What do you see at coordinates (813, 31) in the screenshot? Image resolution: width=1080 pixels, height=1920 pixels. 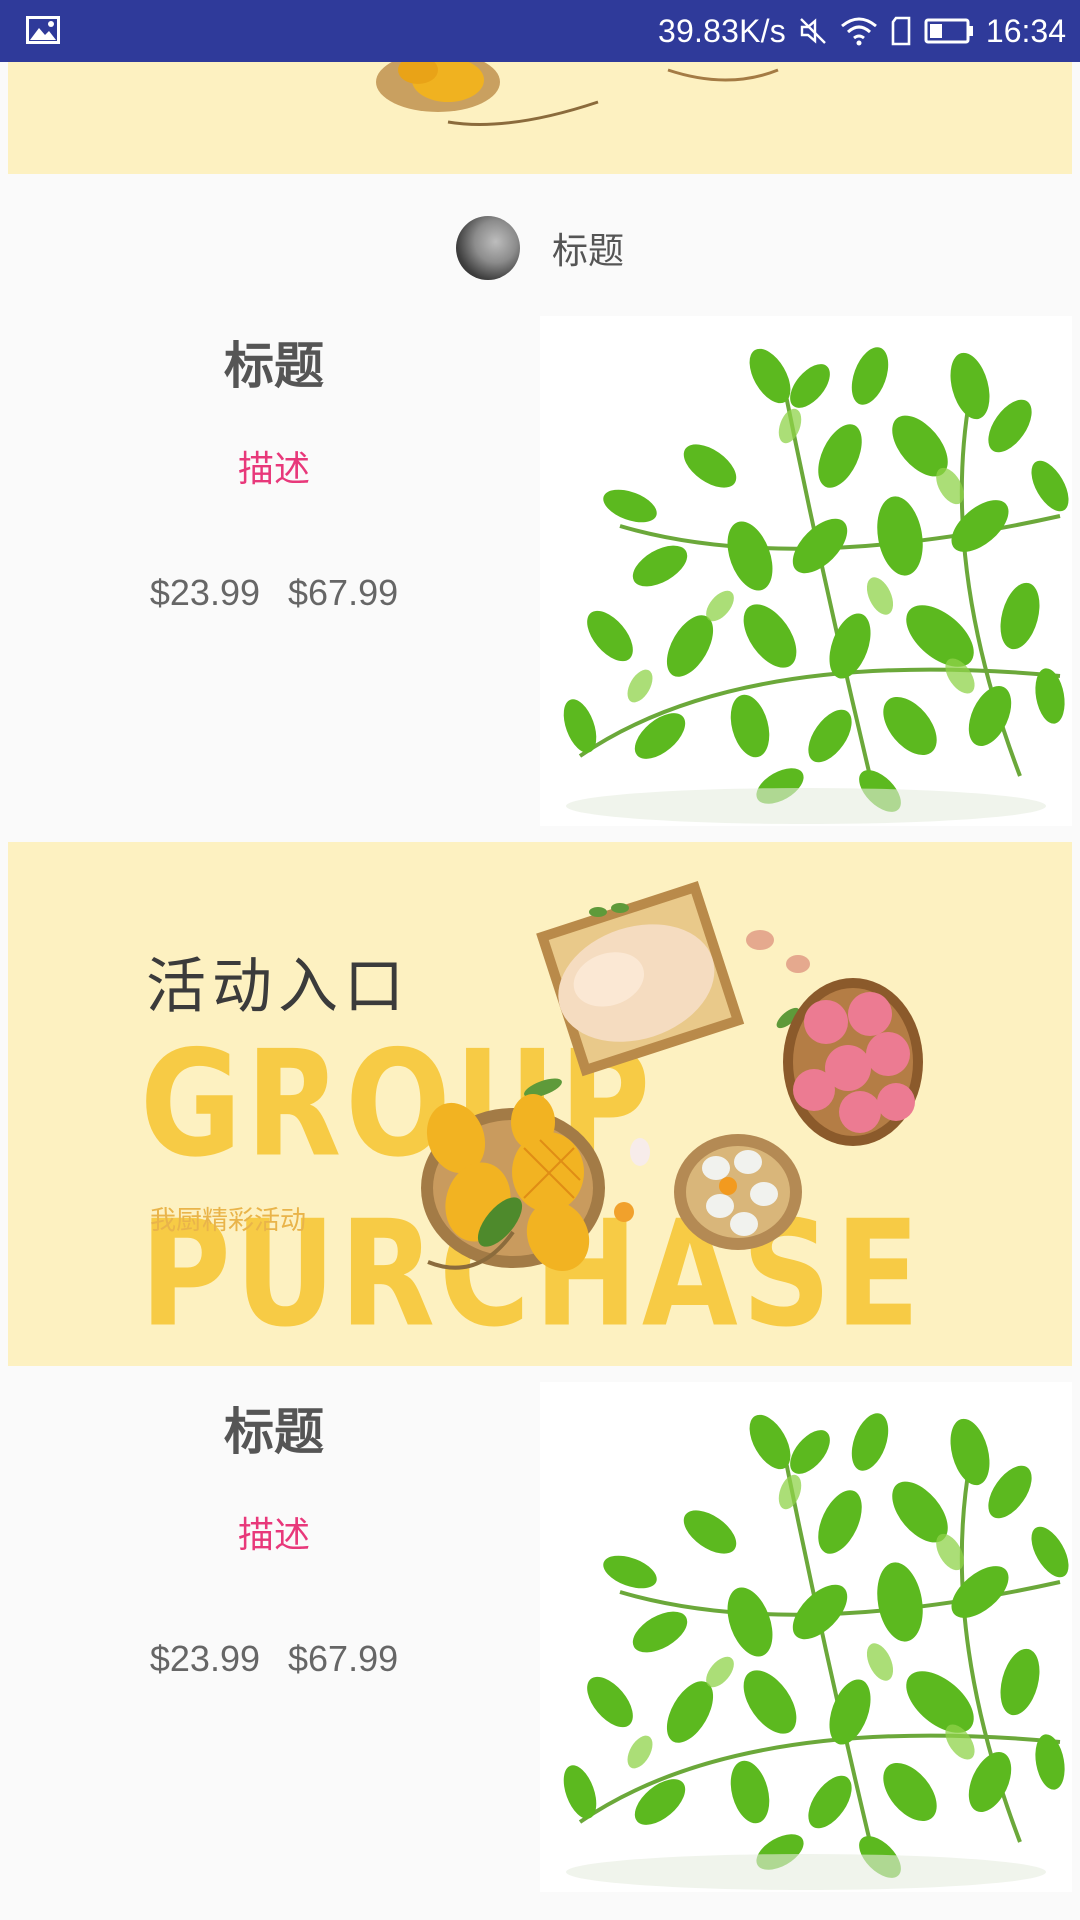 I see `mute-icon` at bounding box center [813, 31].